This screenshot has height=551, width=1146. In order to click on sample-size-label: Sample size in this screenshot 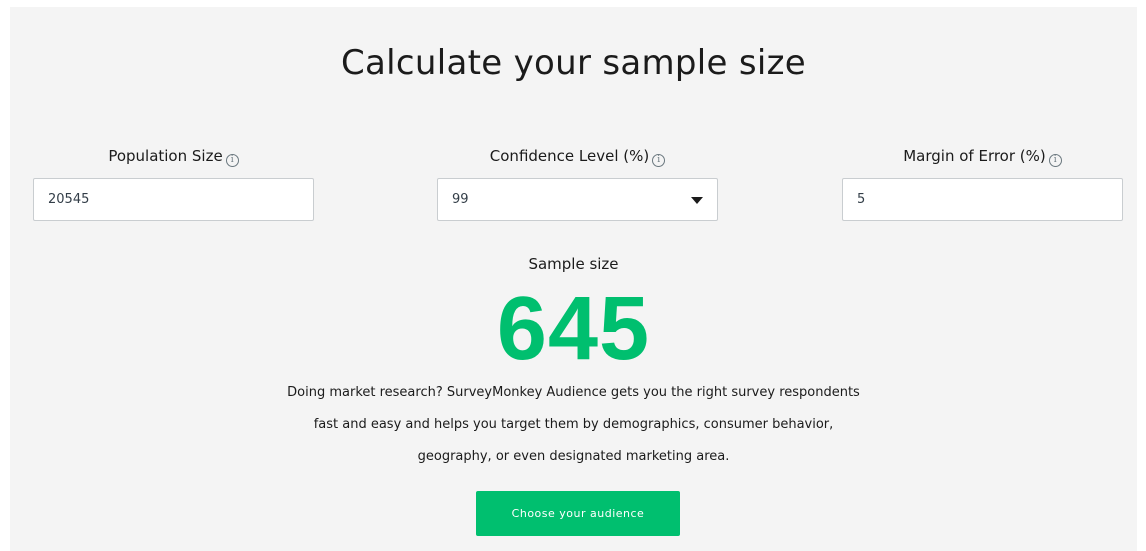, I will do `click(573, 264)`.